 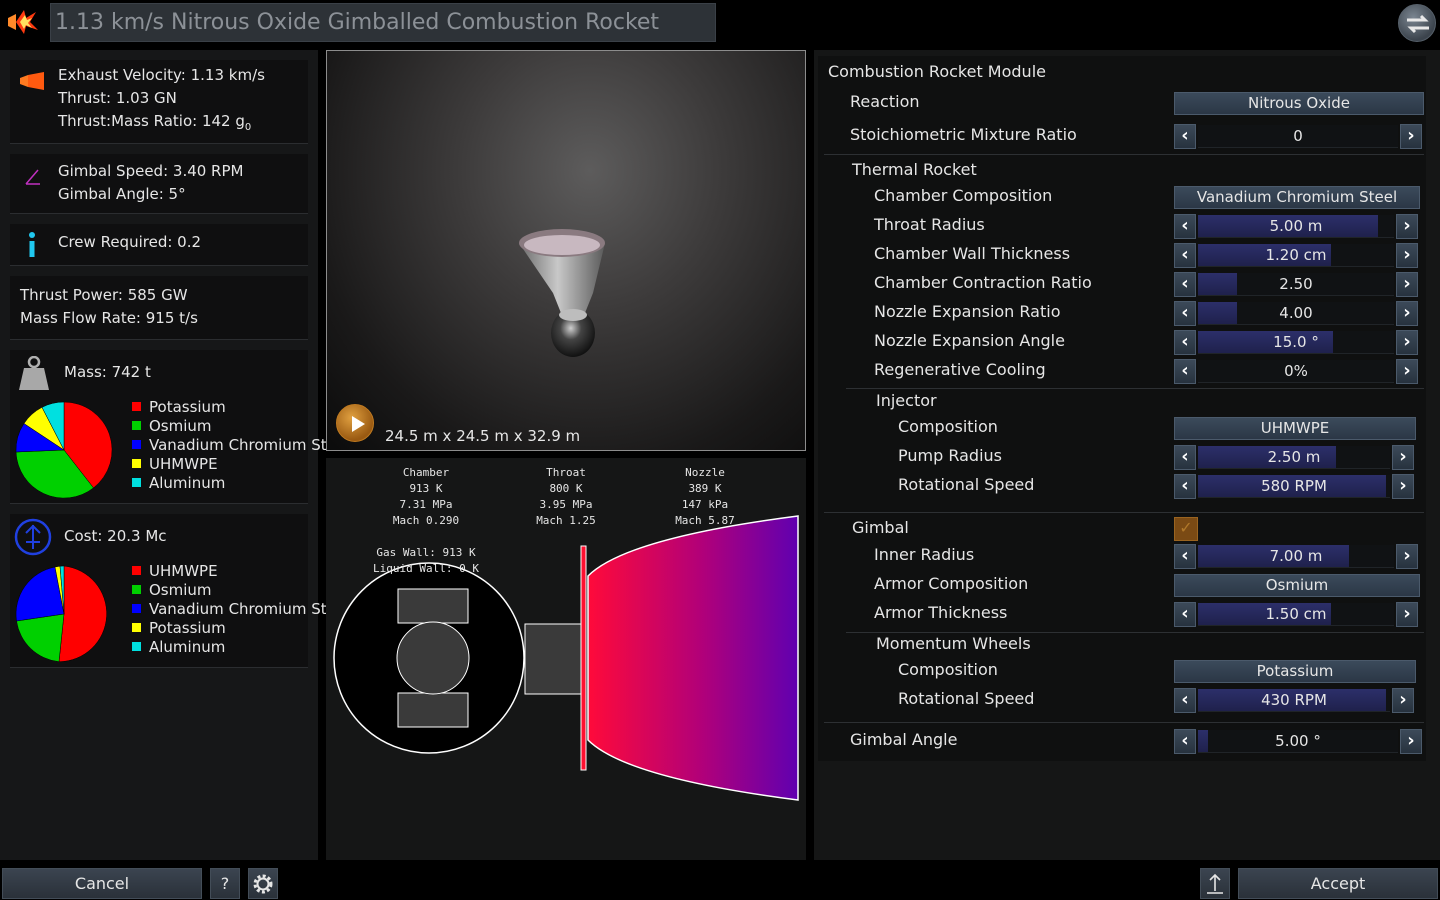 What do you see at coordinates (225, 883) in the screenshot?
I see `help-button: ?` at bounding box center [225, 883].